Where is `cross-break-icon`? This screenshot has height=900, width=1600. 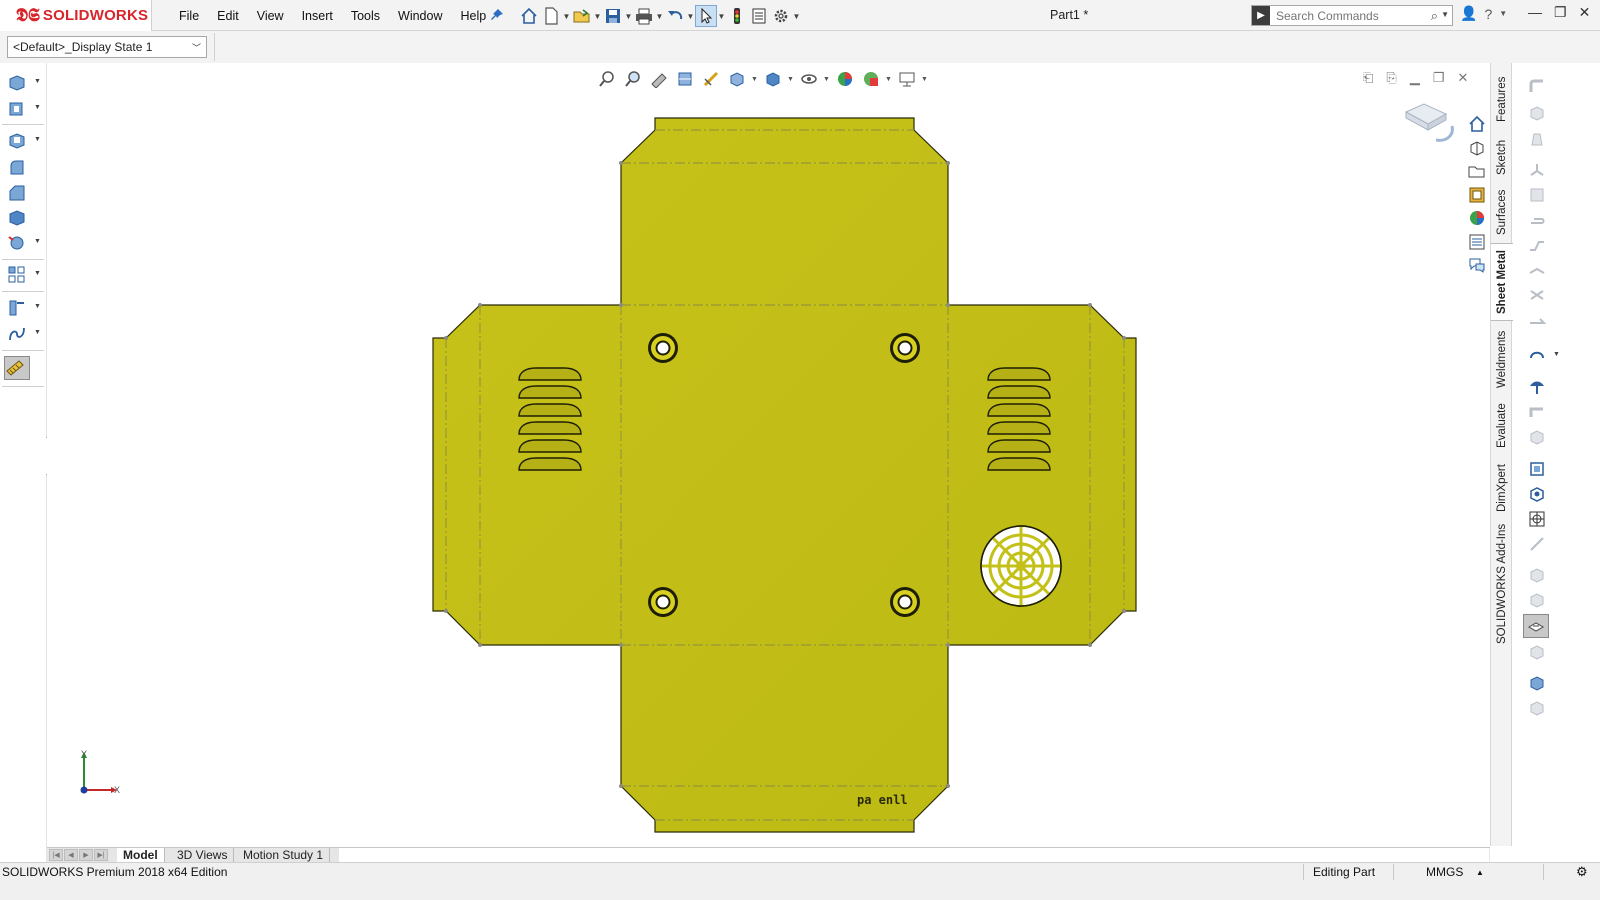 cross-break-icon is located at coordinates (1537, 295).